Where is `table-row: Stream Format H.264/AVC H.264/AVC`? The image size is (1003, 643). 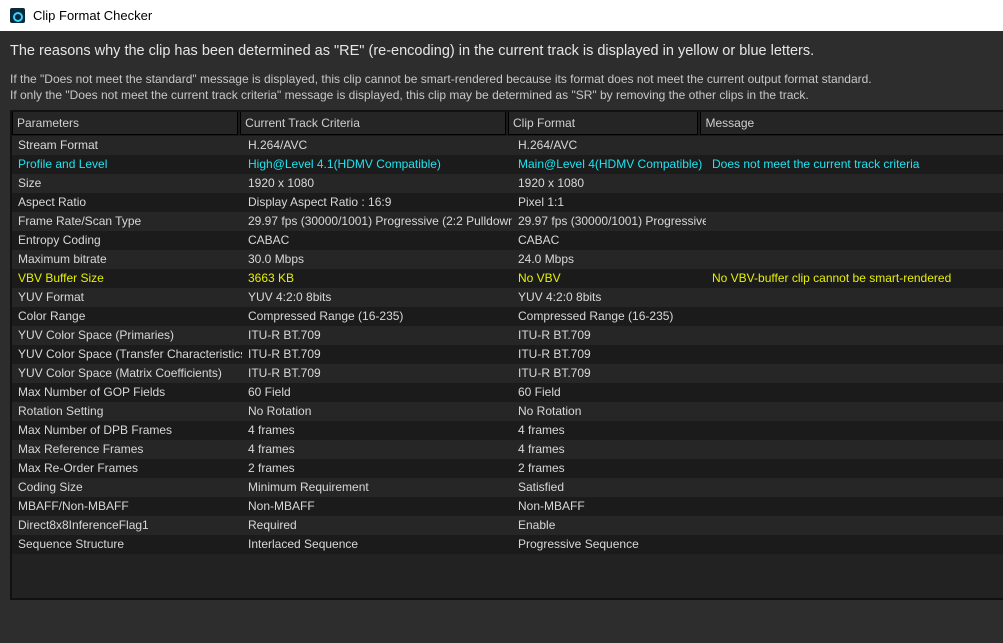 table-row: Stream Format H.264/AVC H.264/AVC is located at coordinates (507, 145).